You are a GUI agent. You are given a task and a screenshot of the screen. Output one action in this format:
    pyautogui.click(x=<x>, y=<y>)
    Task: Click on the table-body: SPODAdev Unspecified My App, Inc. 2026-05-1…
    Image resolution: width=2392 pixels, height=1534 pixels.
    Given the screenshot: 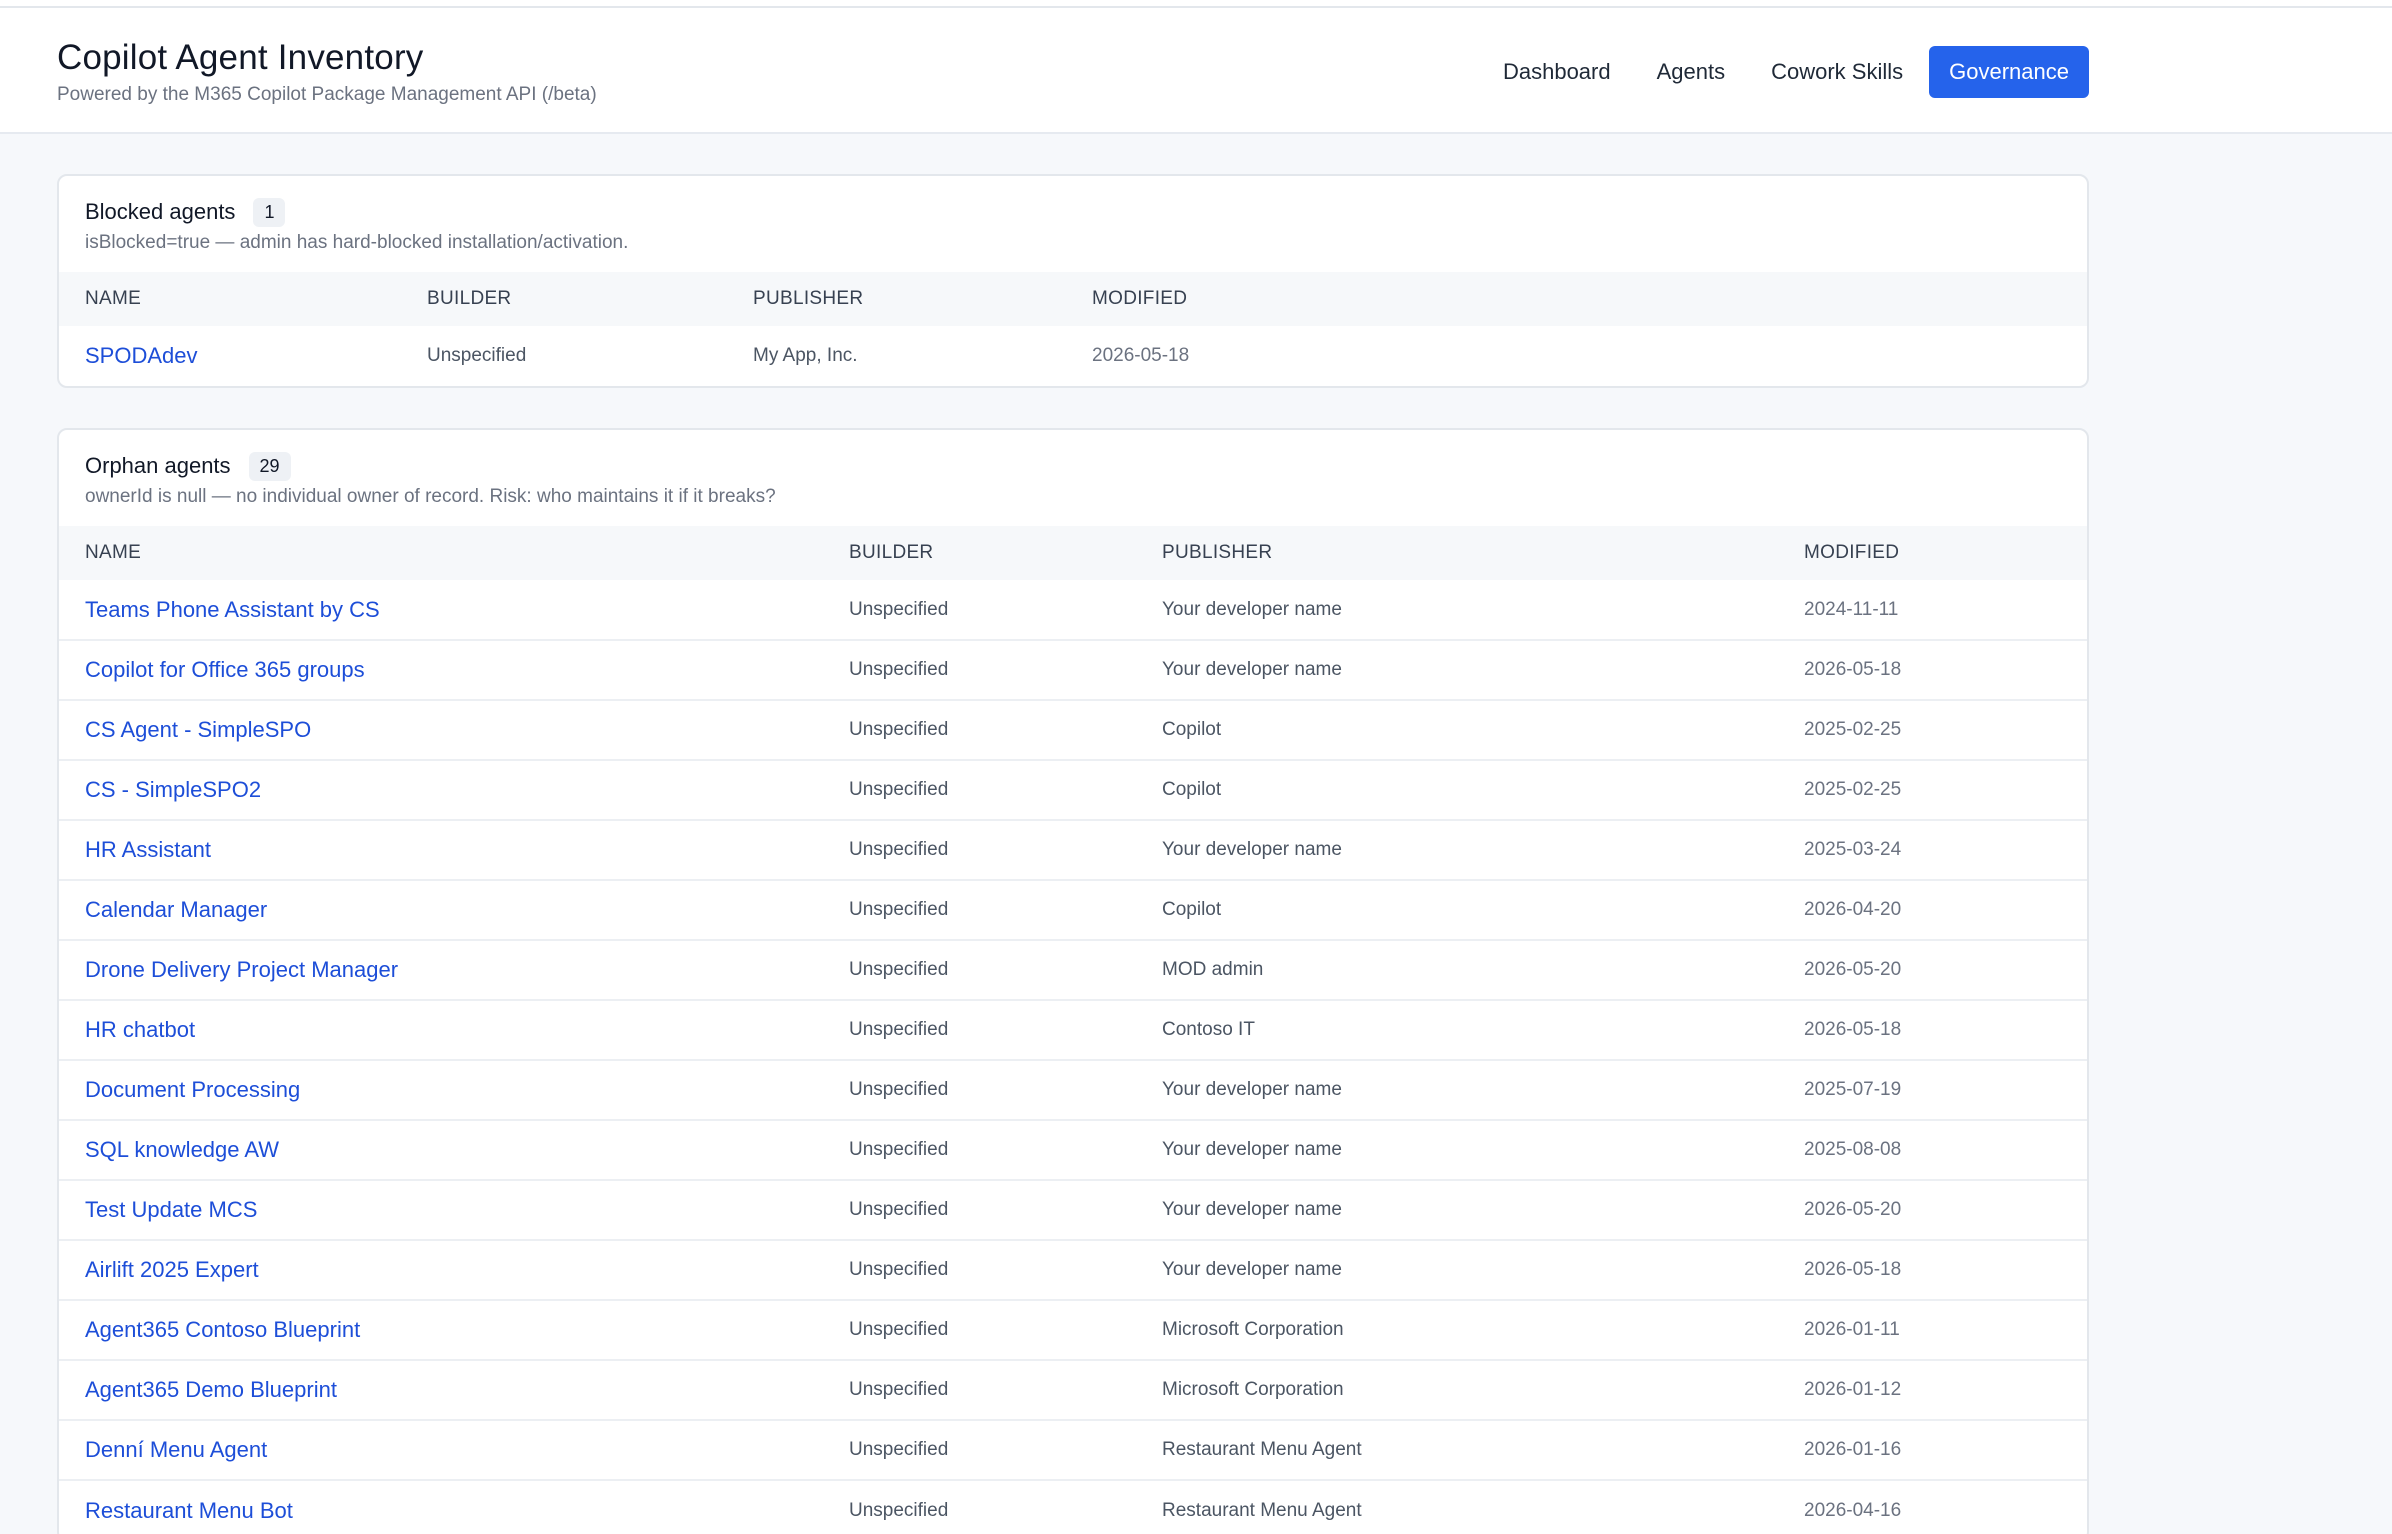 What is the action you would take?
    pyautogui.click(x=1073, y=356)
    